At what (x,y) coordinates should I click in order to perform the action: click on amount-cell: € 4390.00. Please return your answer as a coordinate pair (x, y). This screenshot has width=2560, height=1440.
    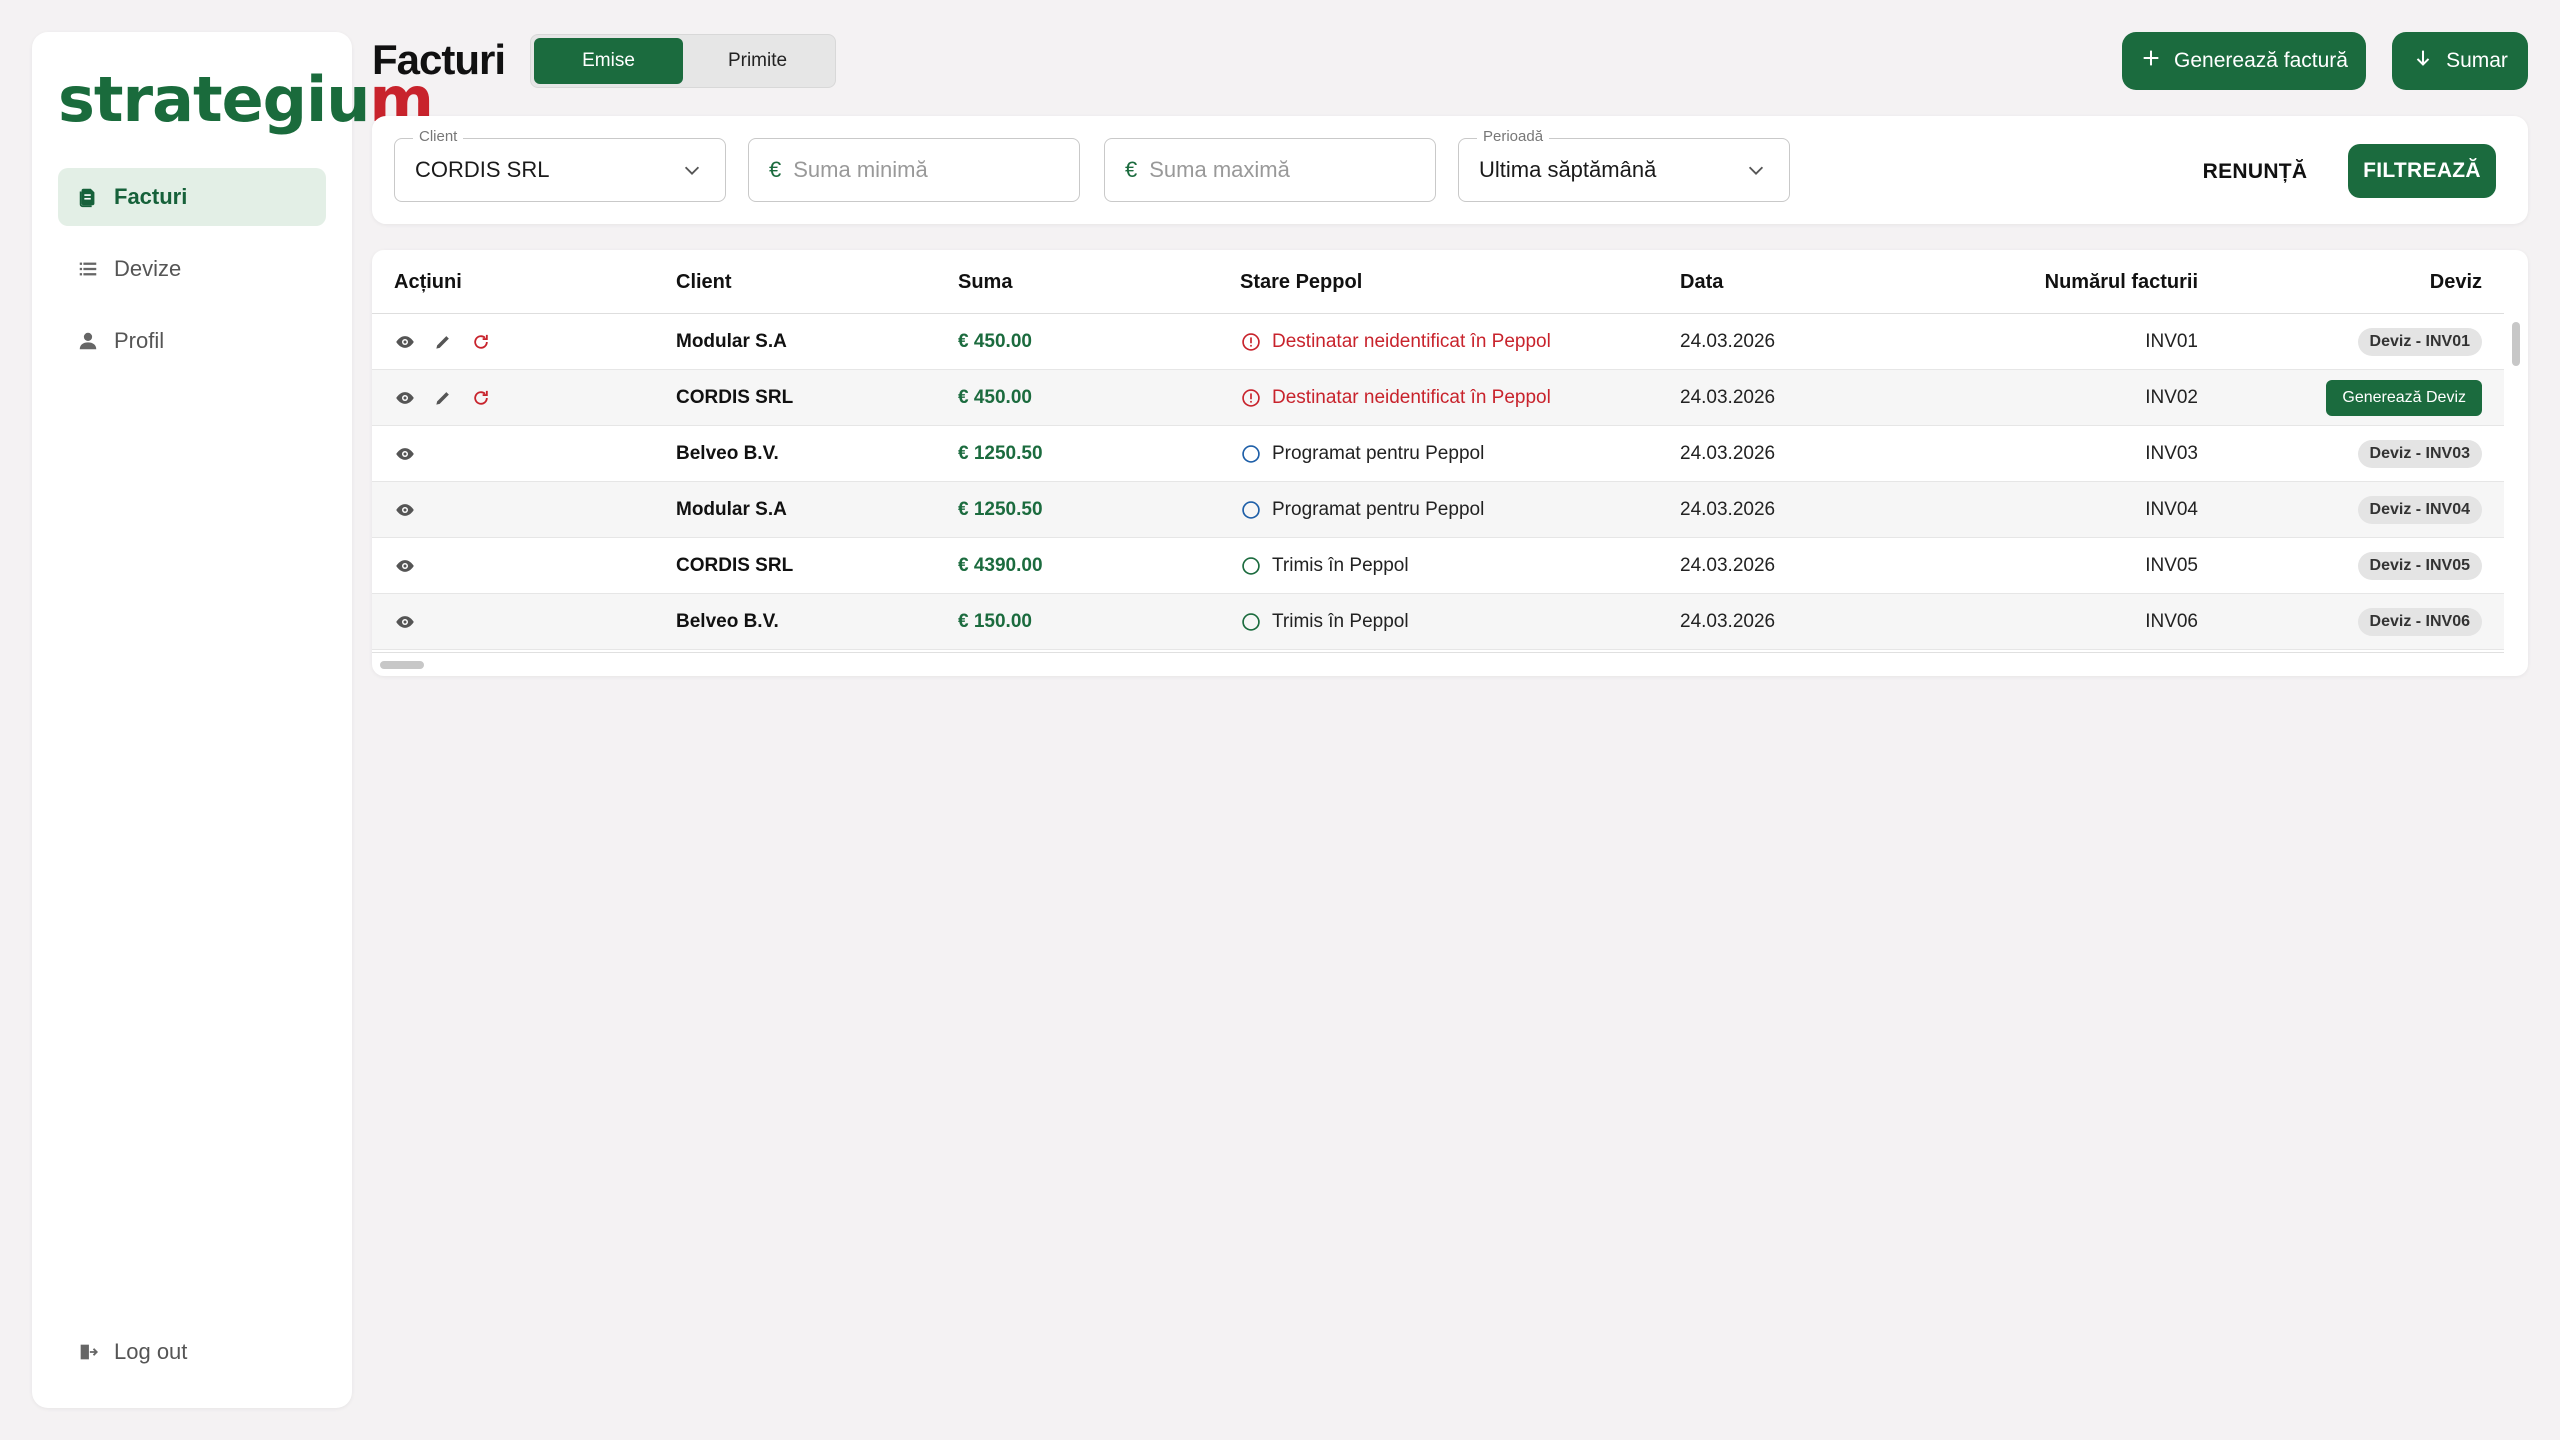
    Looking at the image, I should click on (1000, 565).